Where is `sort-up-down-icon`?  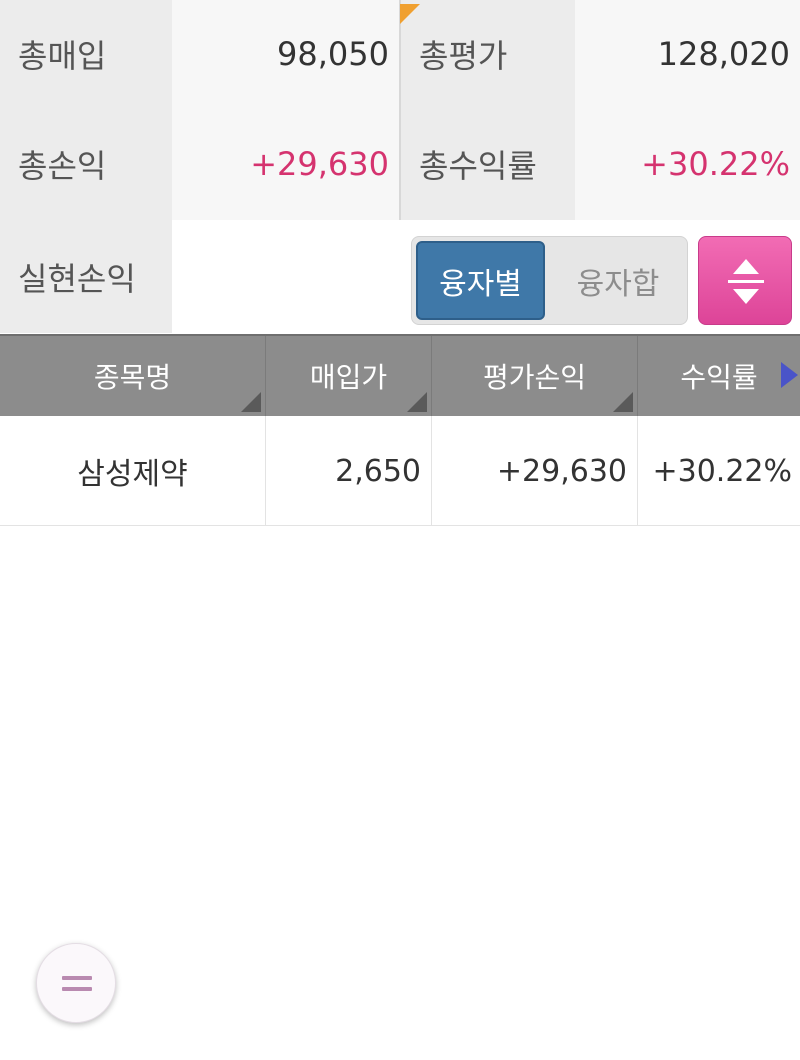
sort-up-down-icon is located at coordinates (746, 281).